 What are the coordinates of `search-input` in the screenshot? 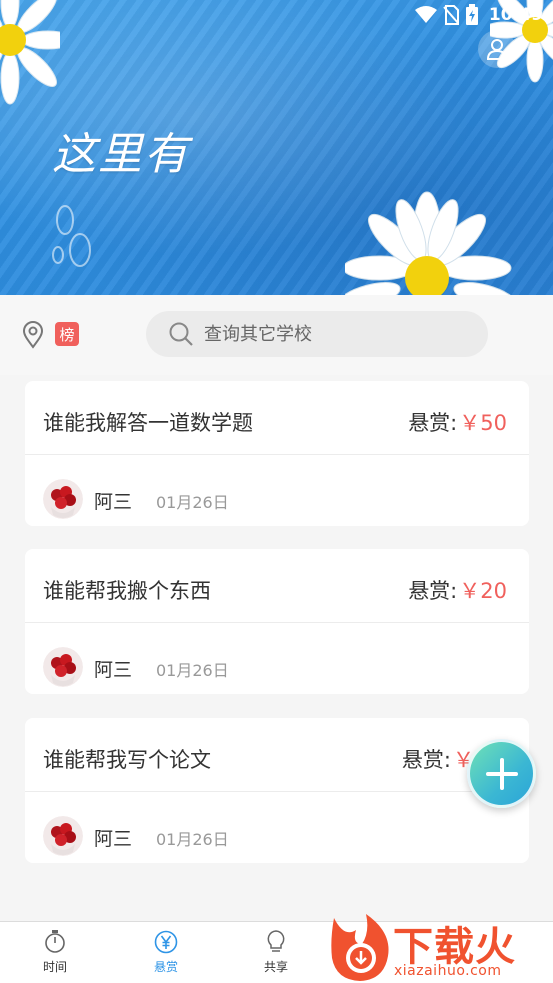 It's located at (339, 334).